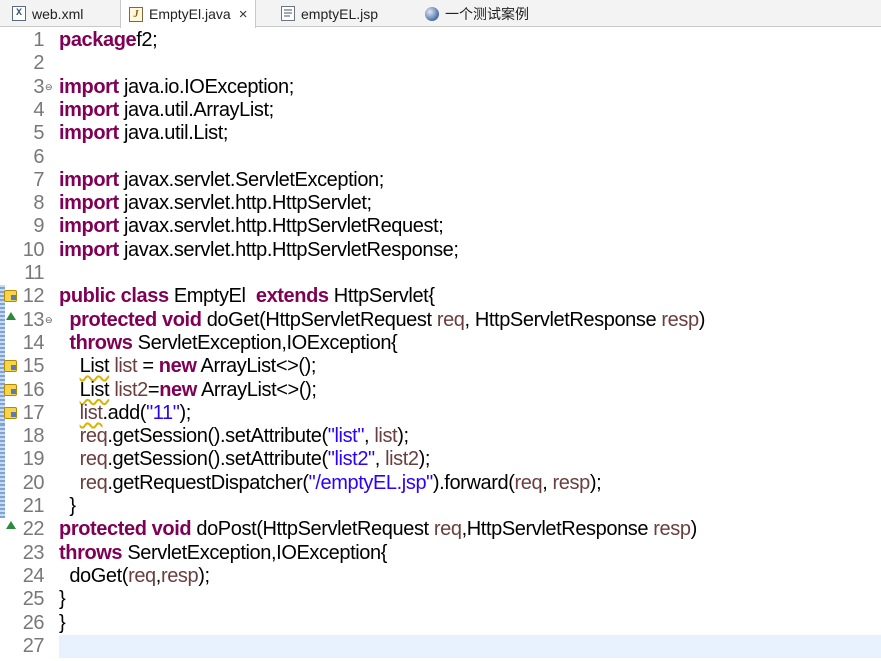  Describe the element at coordinates (33, 342) in the screenshot. I see `line-number: 14` at that location.